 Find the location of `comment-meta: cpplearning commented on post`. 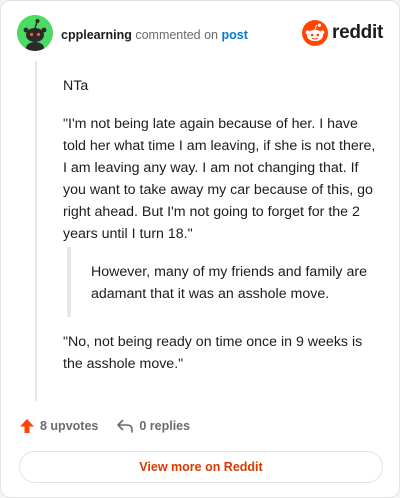

comment-meta: cpplearning commented on post is located at coordinates (154, 35).